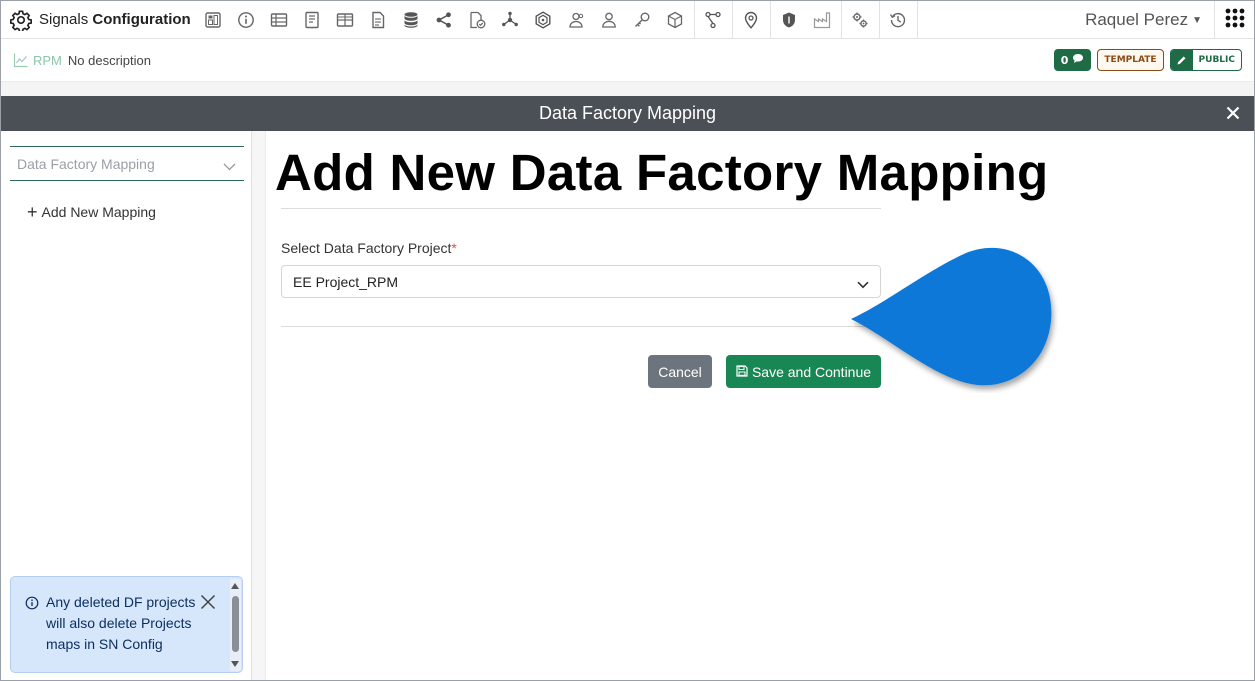  Describe the element at coordinates (822, 20) in the screenshot. I see `factory-icon` at that location.